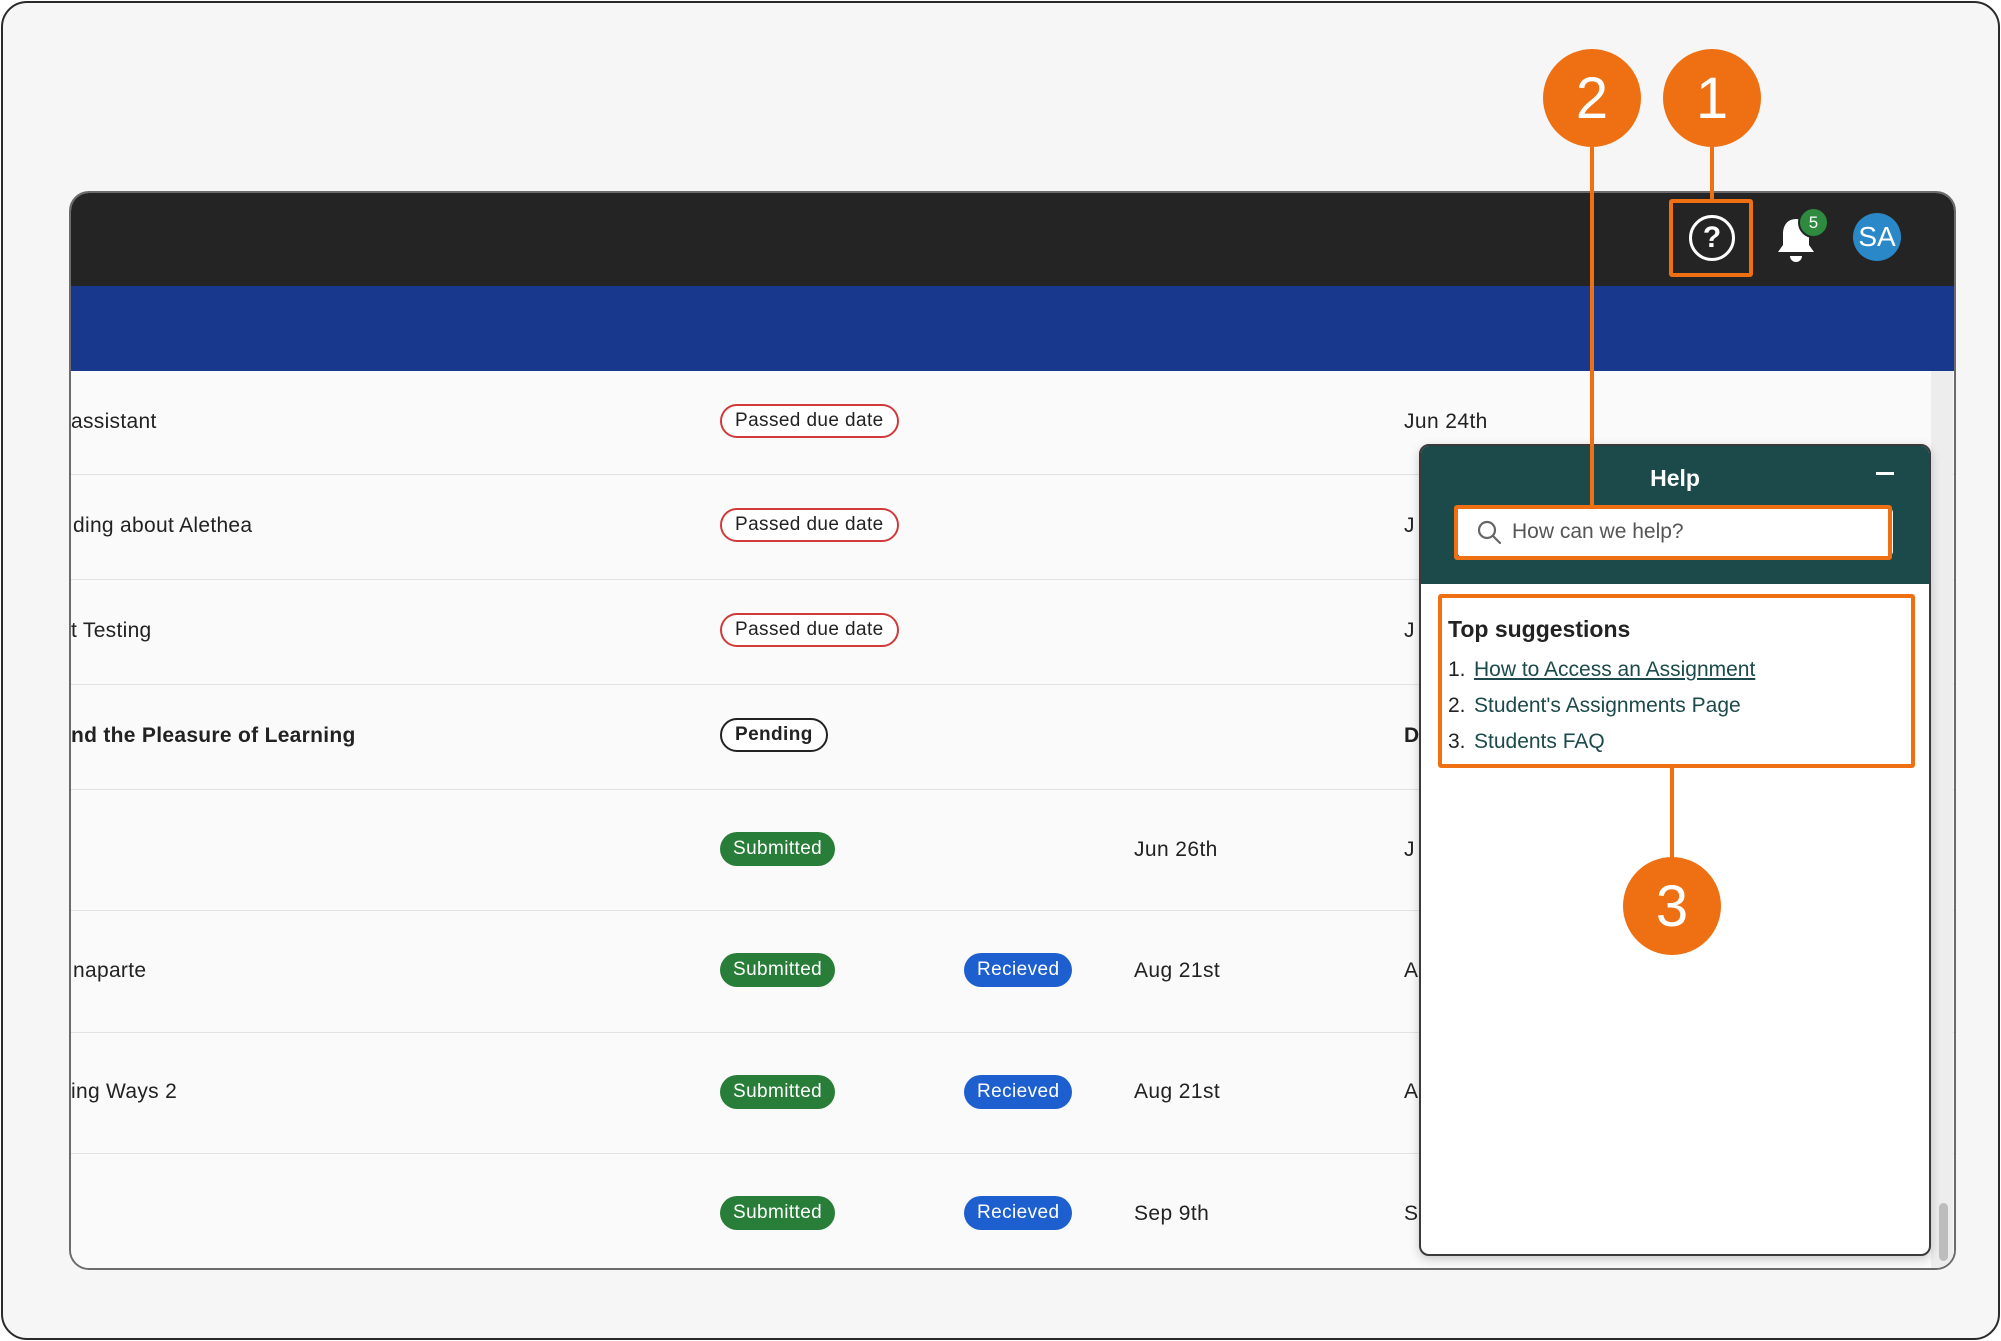  I want to click on assignment-title: ing Ways 2, so click(124, 1092).